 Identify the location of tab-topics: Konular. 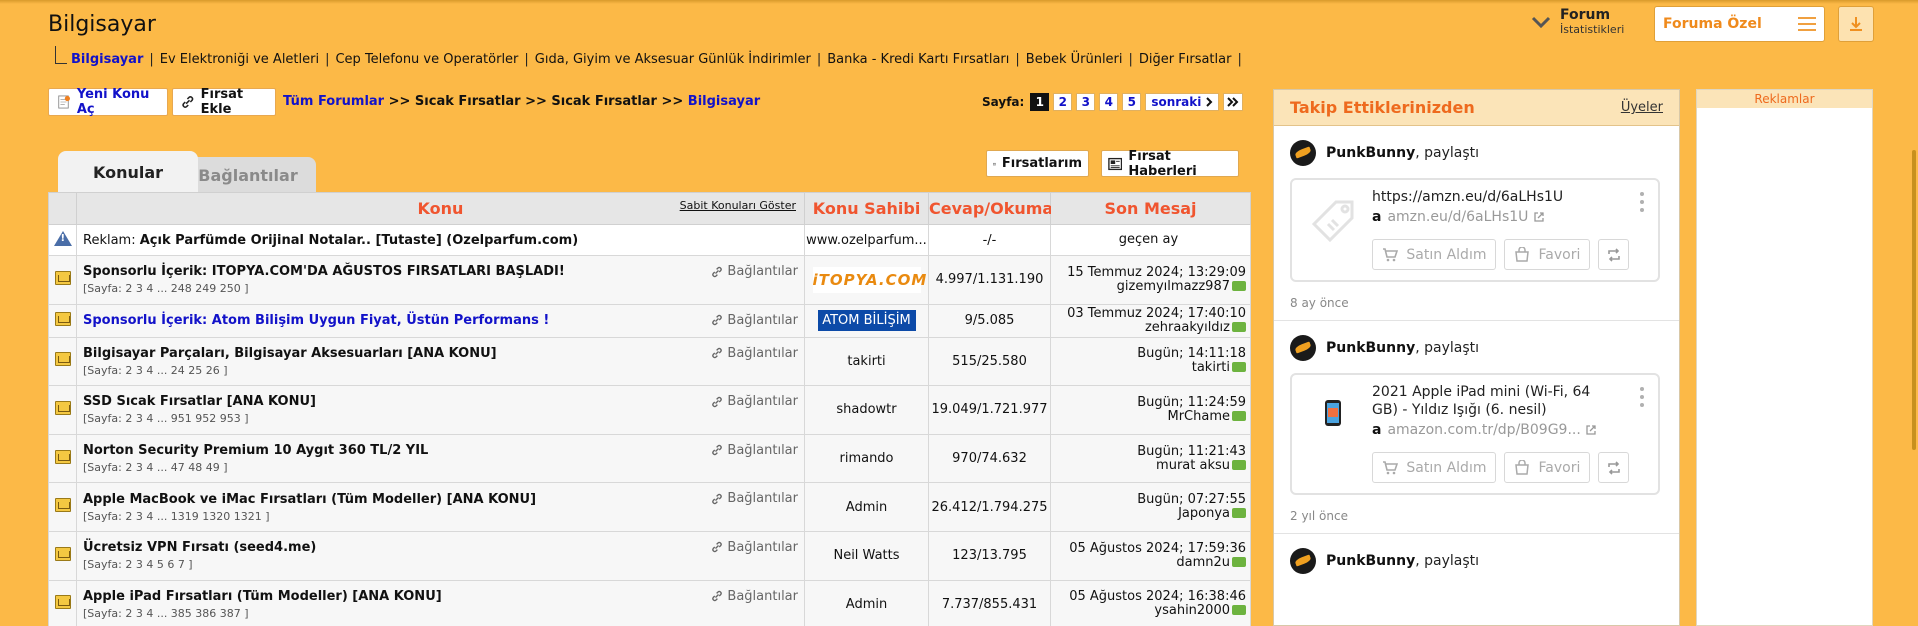
(128, 172).